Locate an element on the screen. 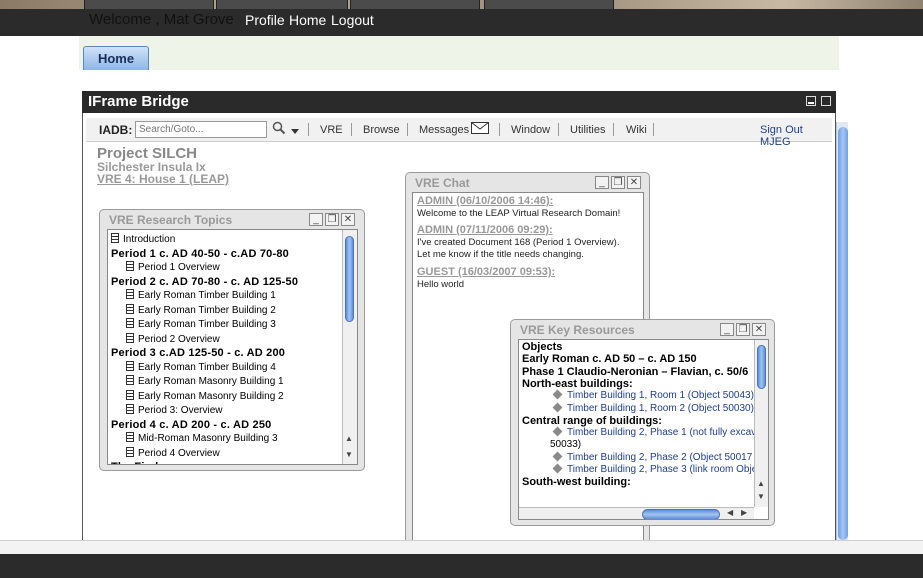 This screenshot has width=923, height=578. minimize-icon is located at coordinates (811, 101).